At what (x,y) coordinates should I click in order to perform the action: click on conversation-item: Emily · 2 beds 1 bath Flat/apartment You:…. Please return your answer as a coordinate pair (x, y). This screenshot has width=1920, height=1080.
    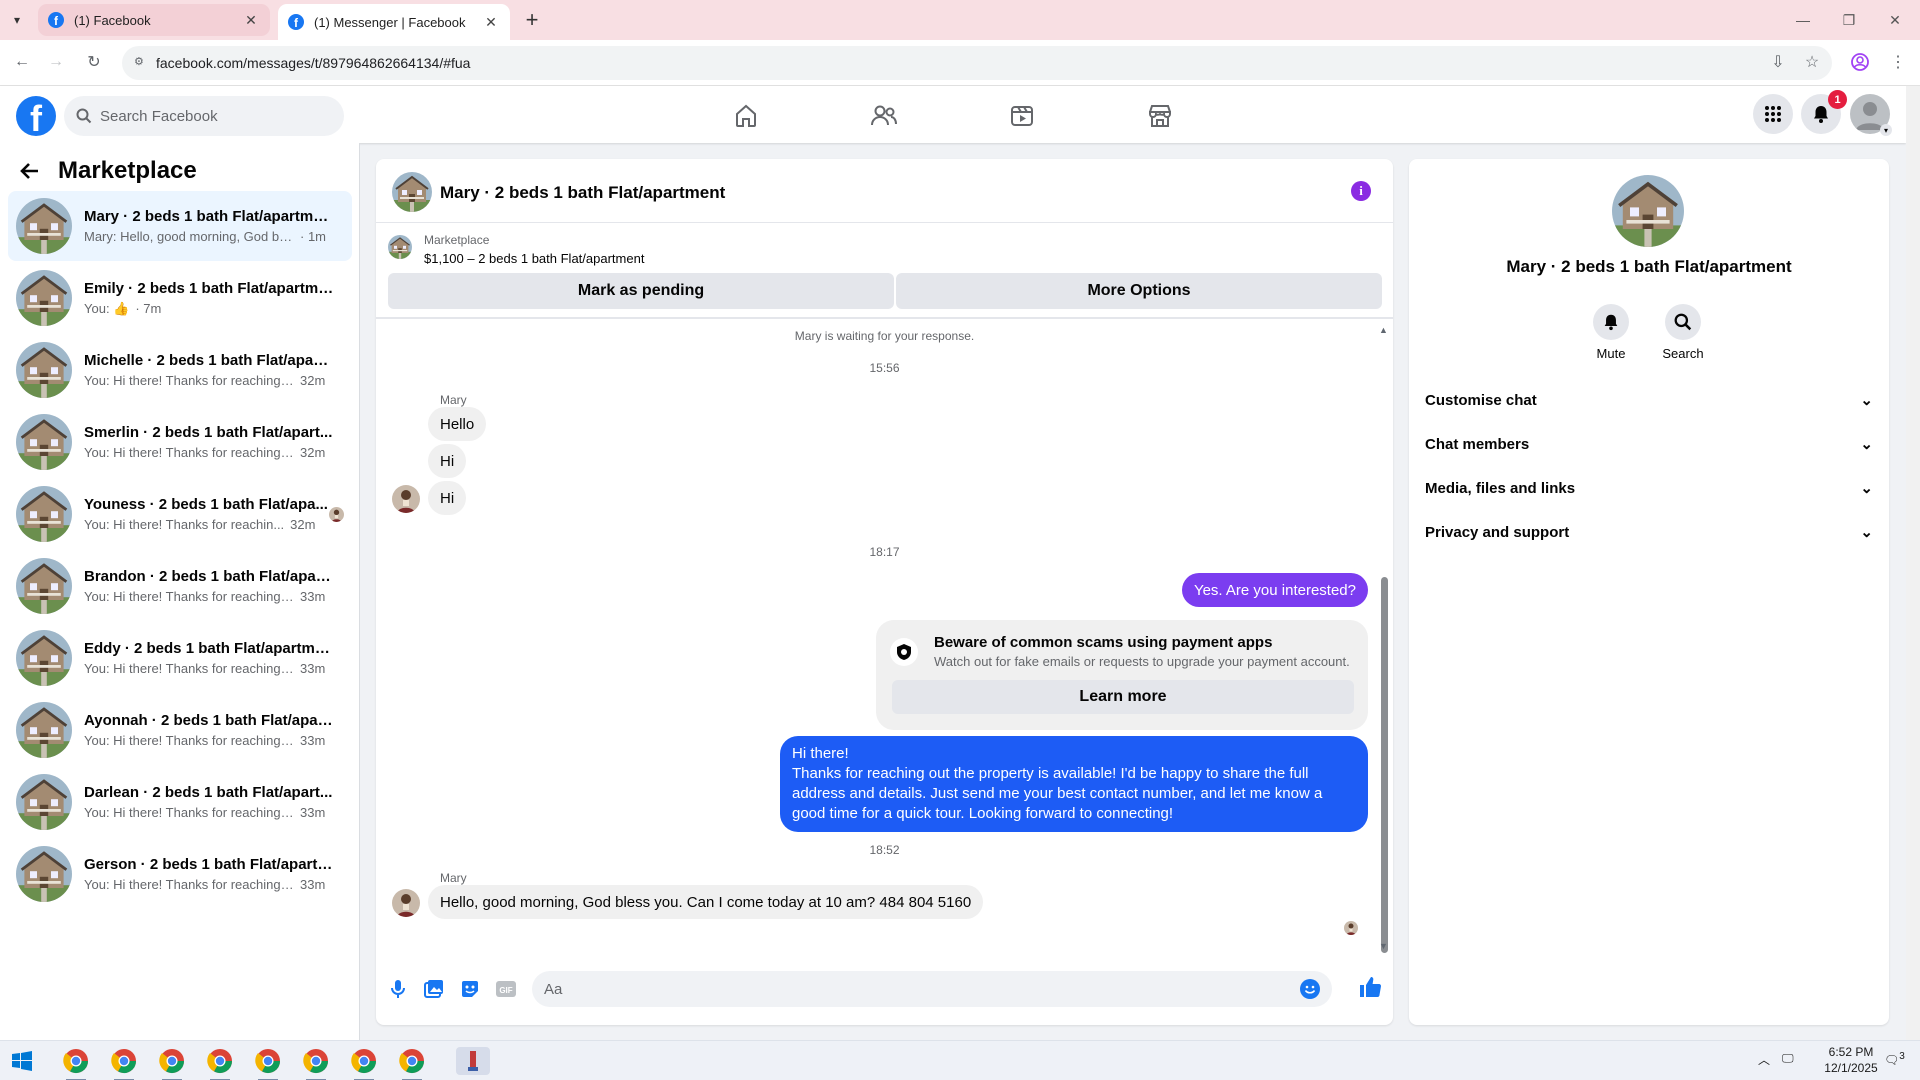
    Looking at the image, I should click on (180, 298).